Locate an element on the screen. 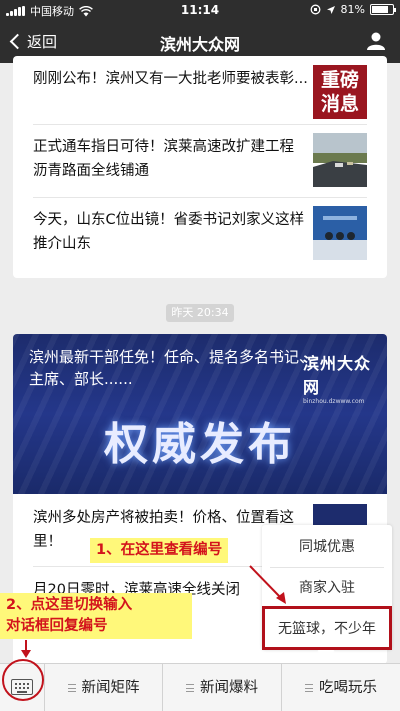 The height and width of the screenshot is (711, 400). article-title: 正式通车指日可待！滨莱高速改扩建工程沥青路面全线铺通 is located at coordinates (163, 159).